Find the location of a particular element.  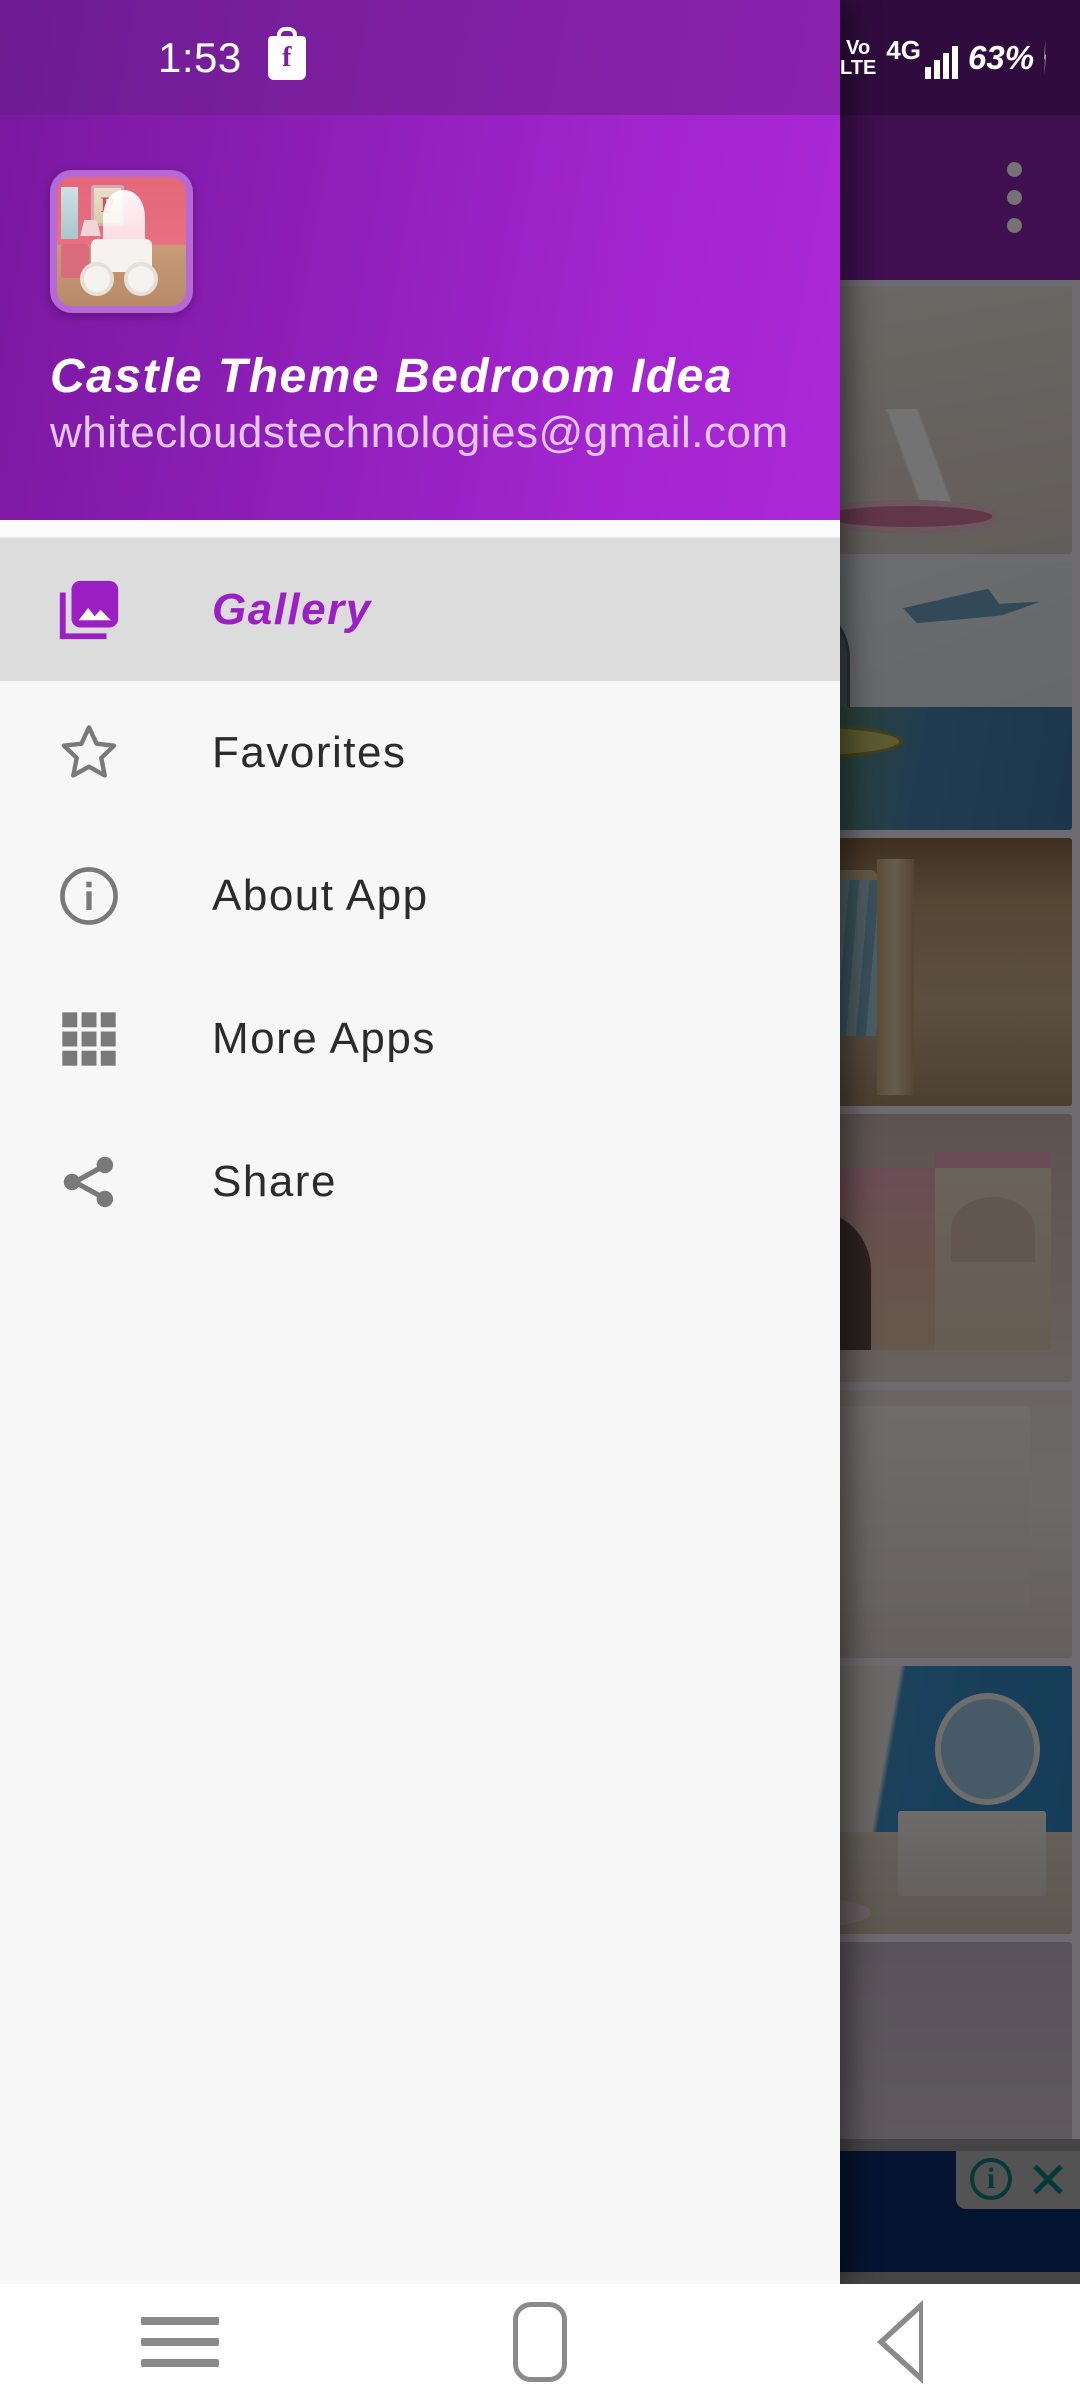

sidebar-item-label: Favorites is located at coordinates (309, 752).